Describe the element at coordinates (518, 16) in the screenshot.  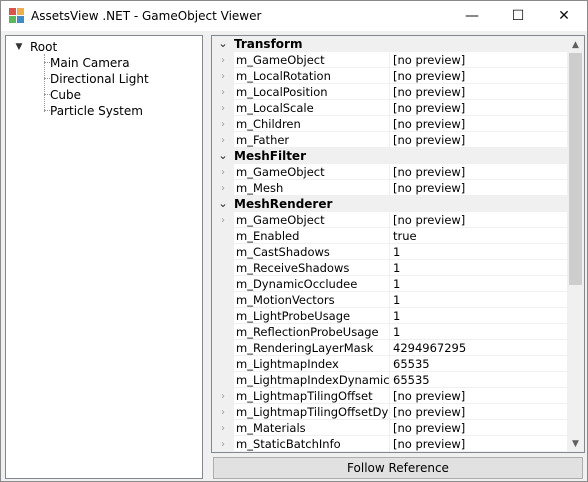
I see `maximize-button: ☐` at that location.